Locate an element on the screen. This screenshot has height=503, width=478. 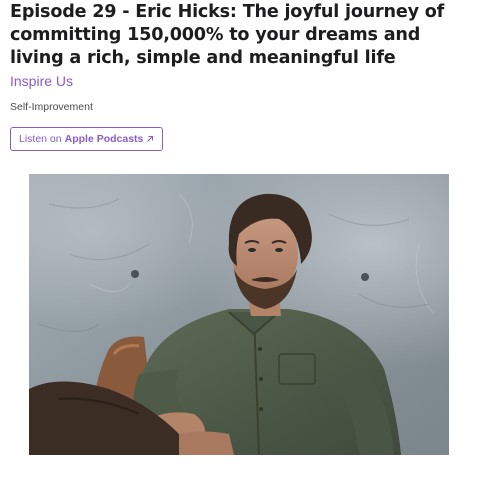
listen-on-apple-podcasts-button: Listen on Apple Podcasts is located at coordinates (87, 139).